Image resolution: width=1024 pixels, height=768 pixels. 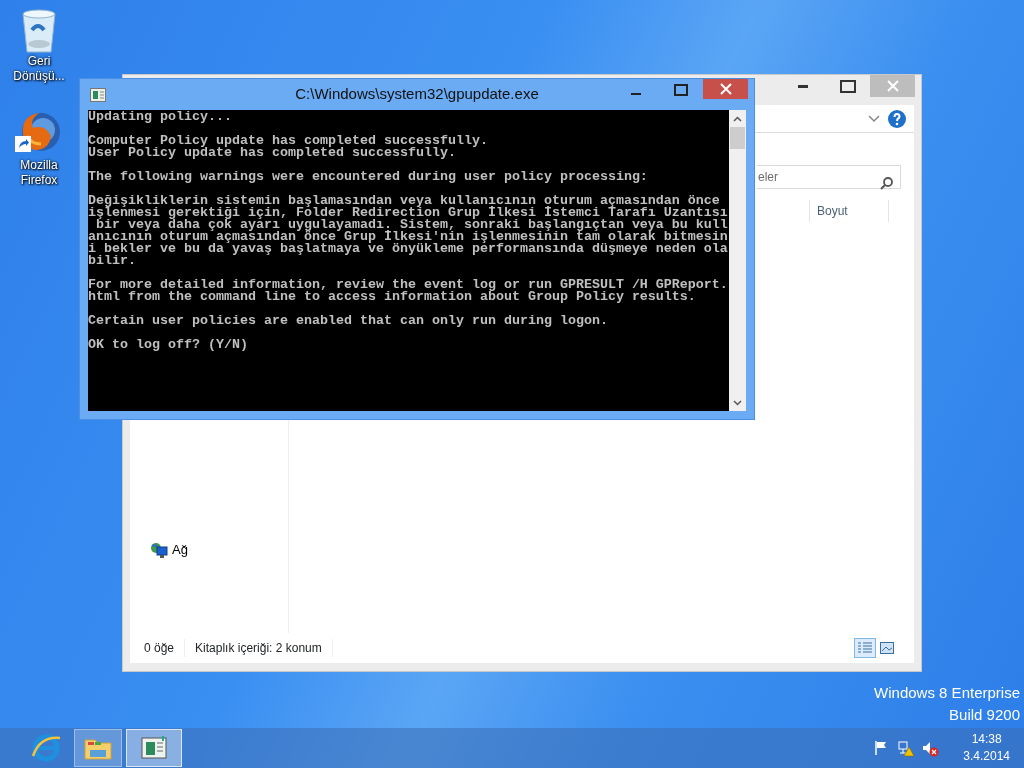 I want to click on close-button, so click(x=725, y=89).